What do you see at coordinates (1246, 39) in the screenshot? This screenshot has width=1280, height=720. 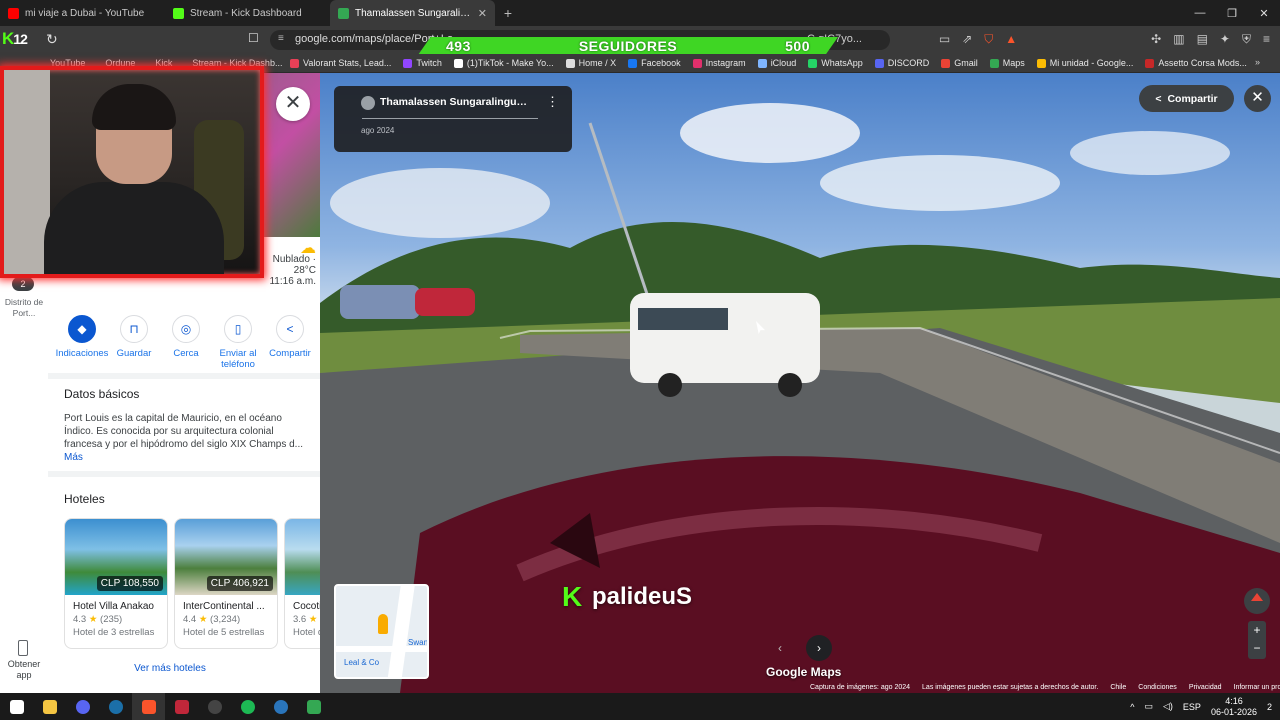 I see `vpn-icon: ⛨` at bounding box center [1246, 39].